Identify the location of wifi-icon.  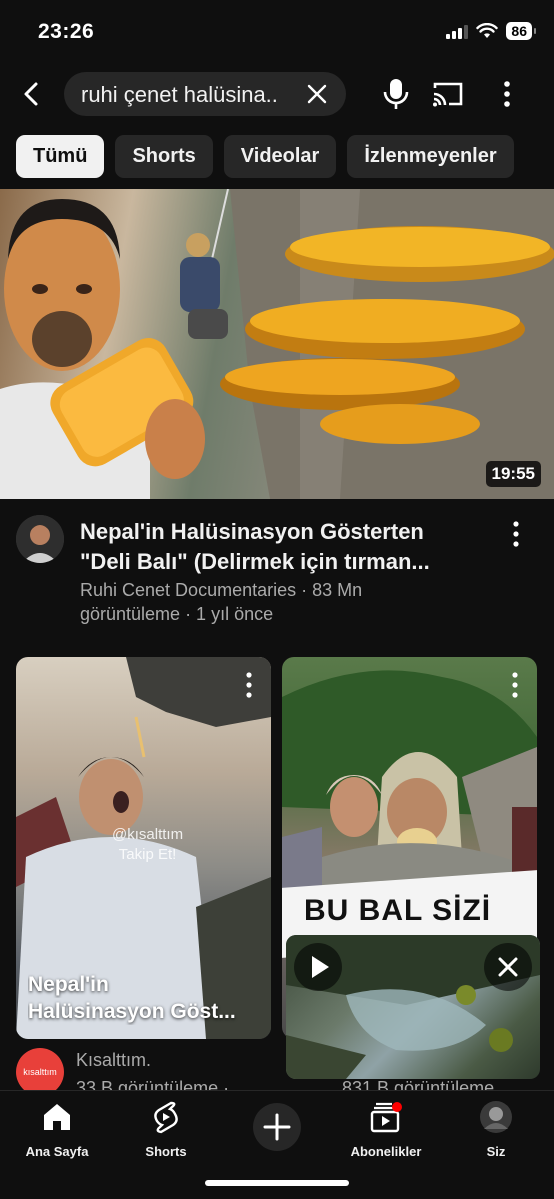
(487, 30).